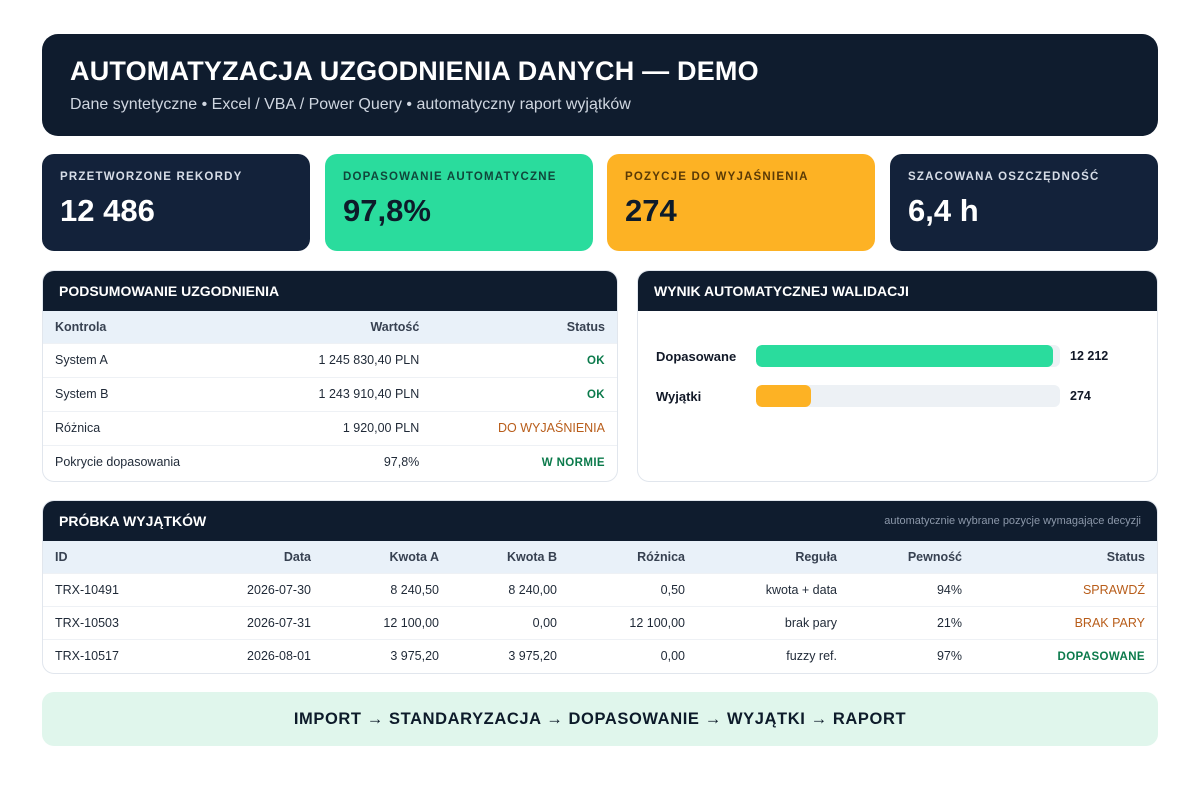 The height and width of the screenshot is (800, 1200). Describe the element at coordinates (253, 557) in the screenshot. I see `column-header: Data` at that location.